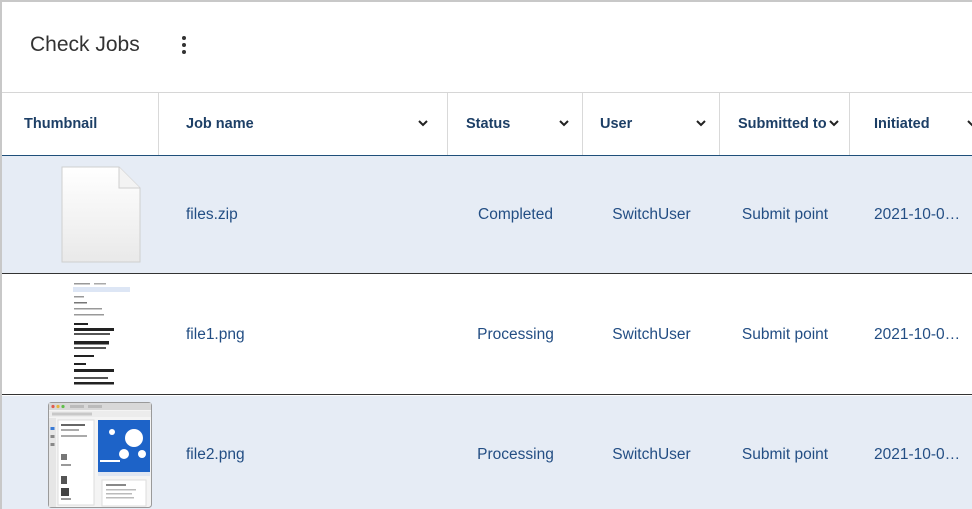 Image resolution: width=972 pixels, height=509 pixels. Describe the element at coordinates (515, 214) in the screenshot. I see `status-cell: Completed` at that location.